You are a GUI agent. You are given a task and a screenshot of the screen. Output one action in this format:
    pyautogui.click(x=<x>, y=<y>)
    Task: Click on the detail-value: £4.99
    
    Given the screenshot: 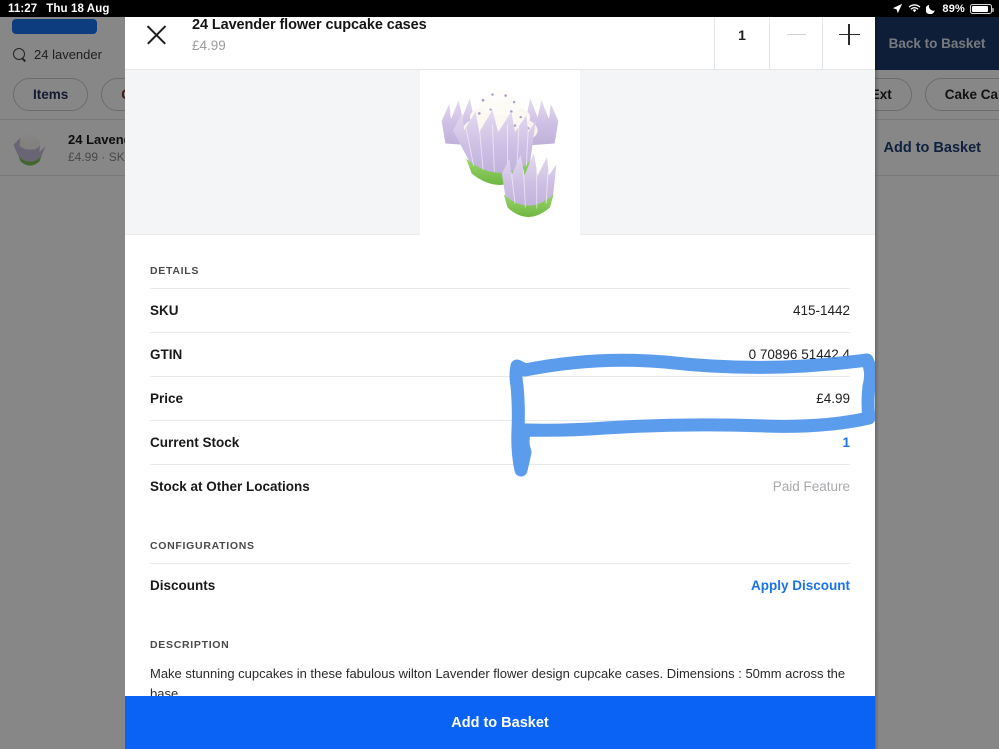 What is the action you would take?
    pyautogui.click(x=833, y=398)
    